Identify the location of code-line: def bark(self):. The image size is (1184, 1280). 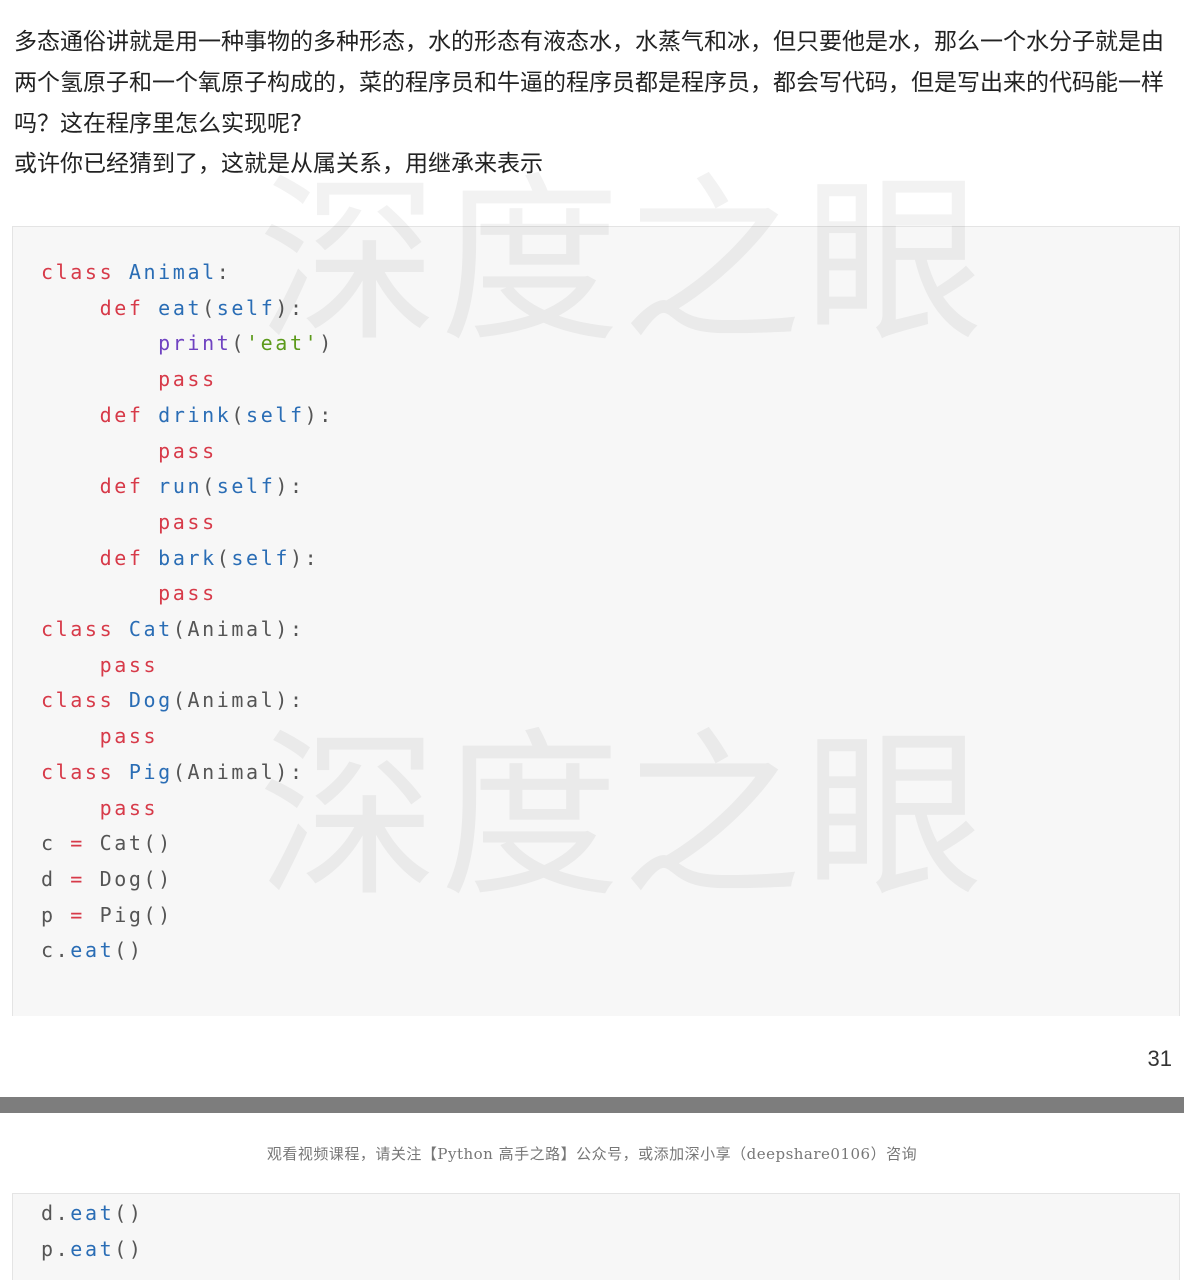
(187, 559).